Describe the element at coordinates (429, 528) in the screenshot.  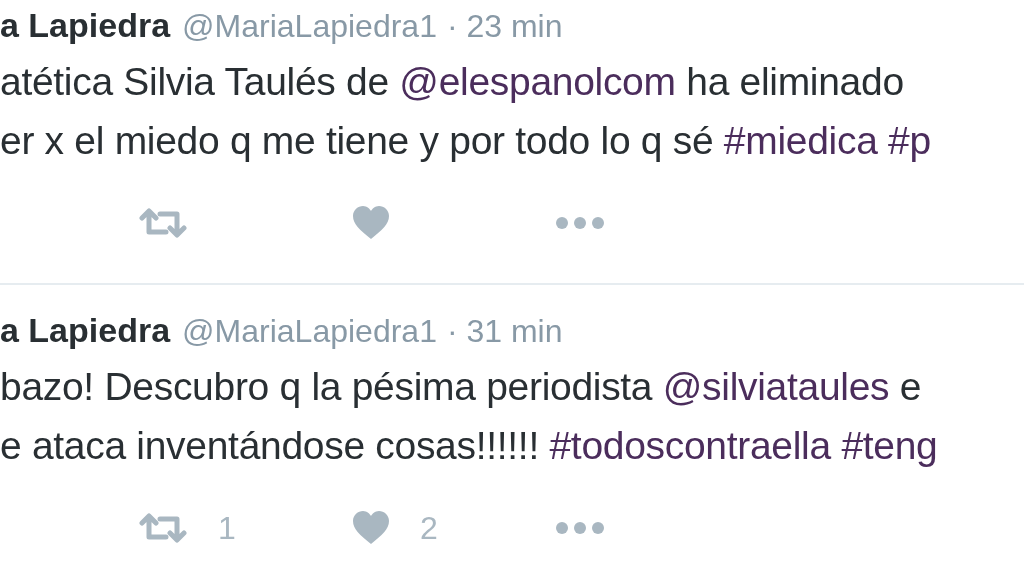
I see `action-count: 2` at that location.